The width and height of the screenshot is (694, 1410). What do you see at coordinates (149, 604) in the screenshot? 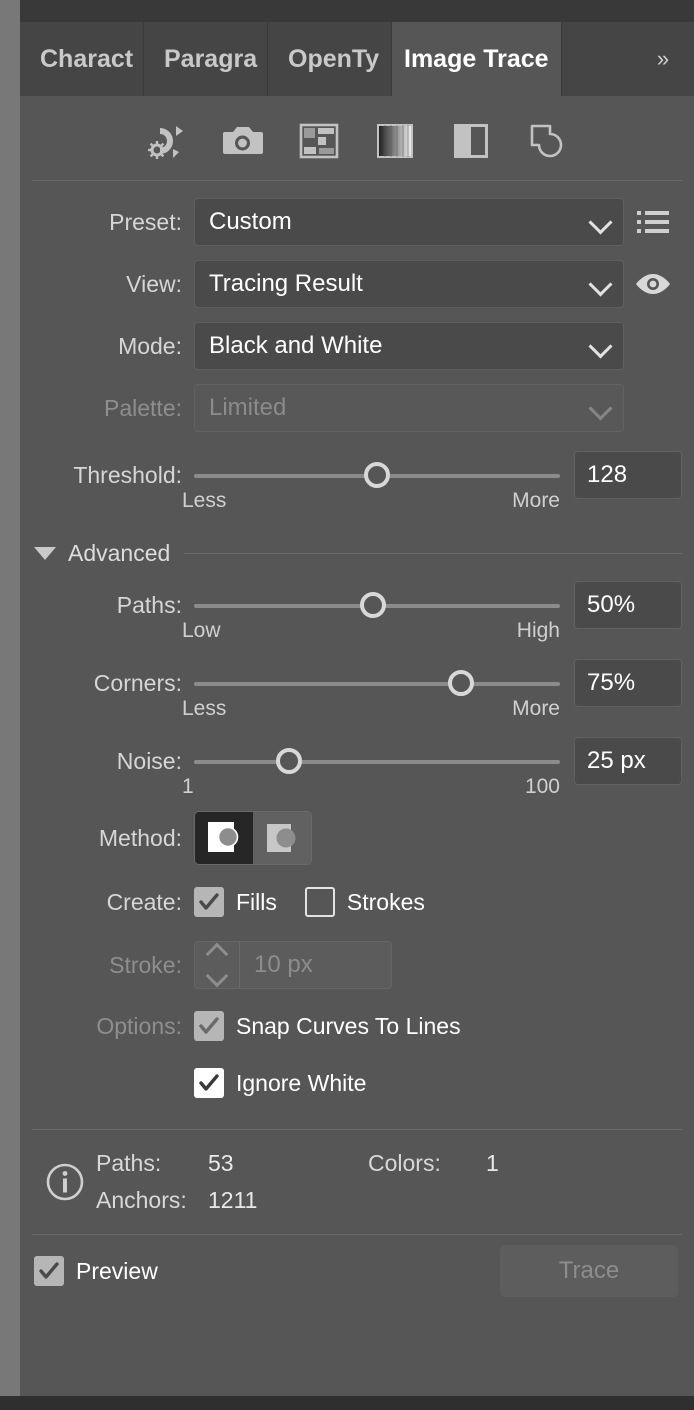
I see `paths-label: Paths:` at bounding box center [149, 604].